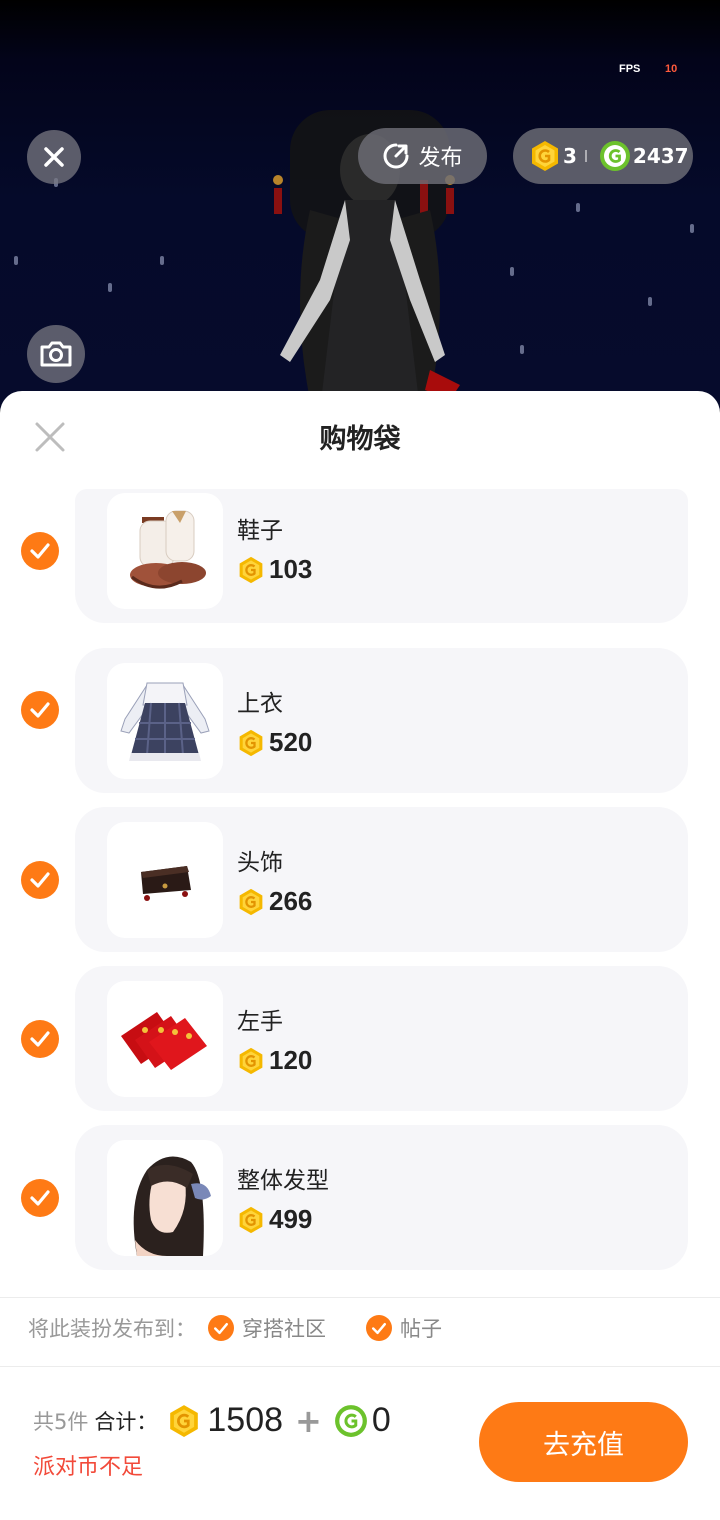  I want to click on close-scene-button, so click(54, 157).